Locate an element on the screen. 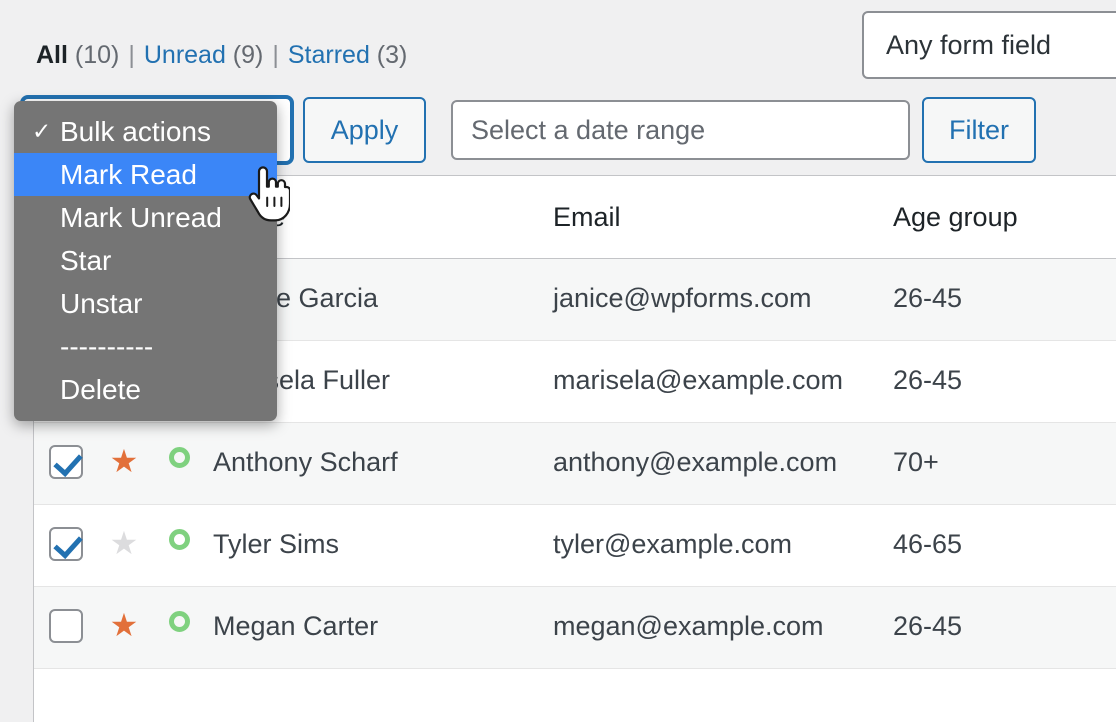 The image size is (1116, 722). dropdown-item-mark-unread: Mark Unread is located at coordinates (145, 217).